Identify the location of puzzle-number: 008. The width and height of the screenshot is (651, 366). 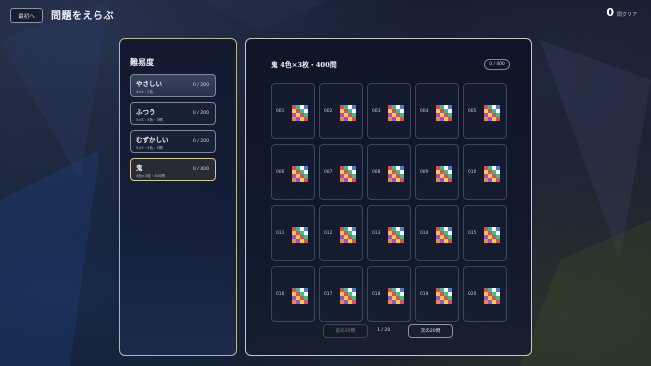
(376, 172).